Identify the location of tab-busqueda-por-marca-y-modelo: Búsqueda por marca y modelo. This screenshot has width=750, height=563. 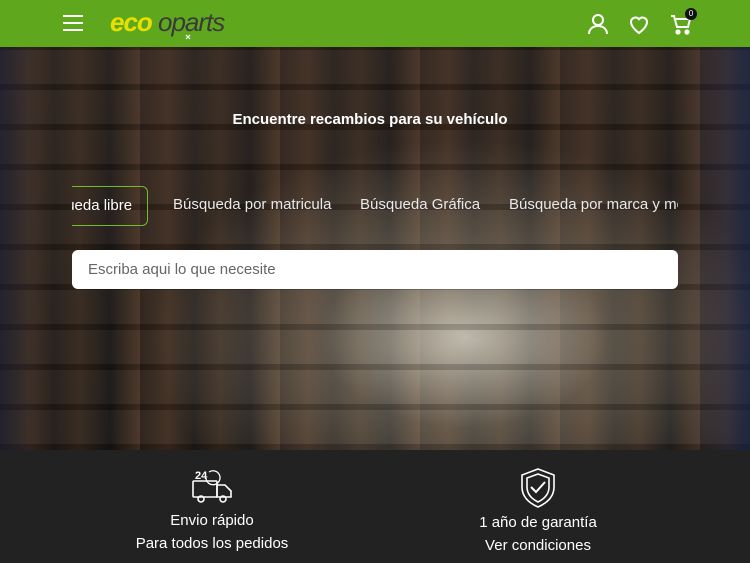
(593, 206).